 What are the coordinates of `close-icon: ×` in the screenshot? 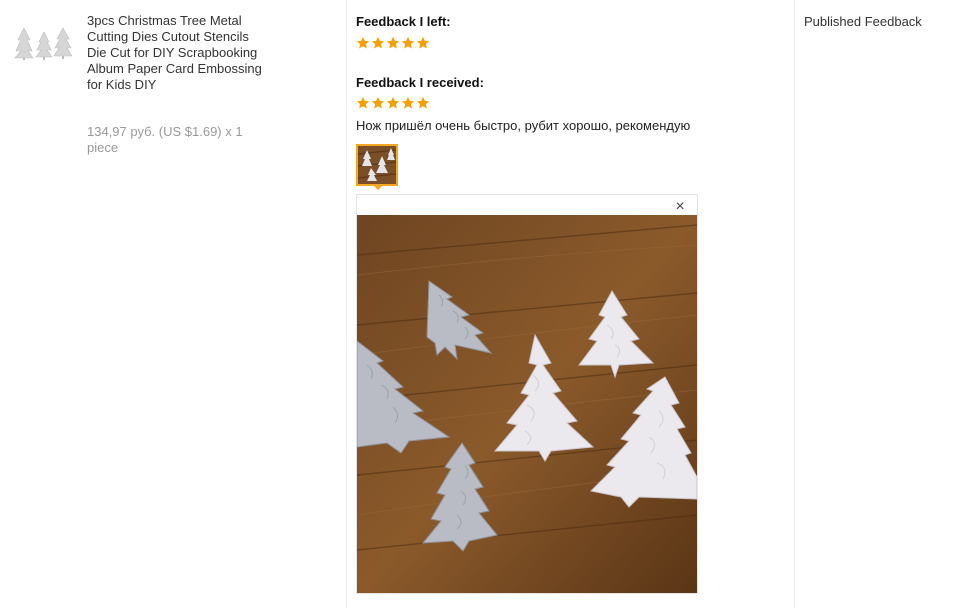 It's located at (680, 207).